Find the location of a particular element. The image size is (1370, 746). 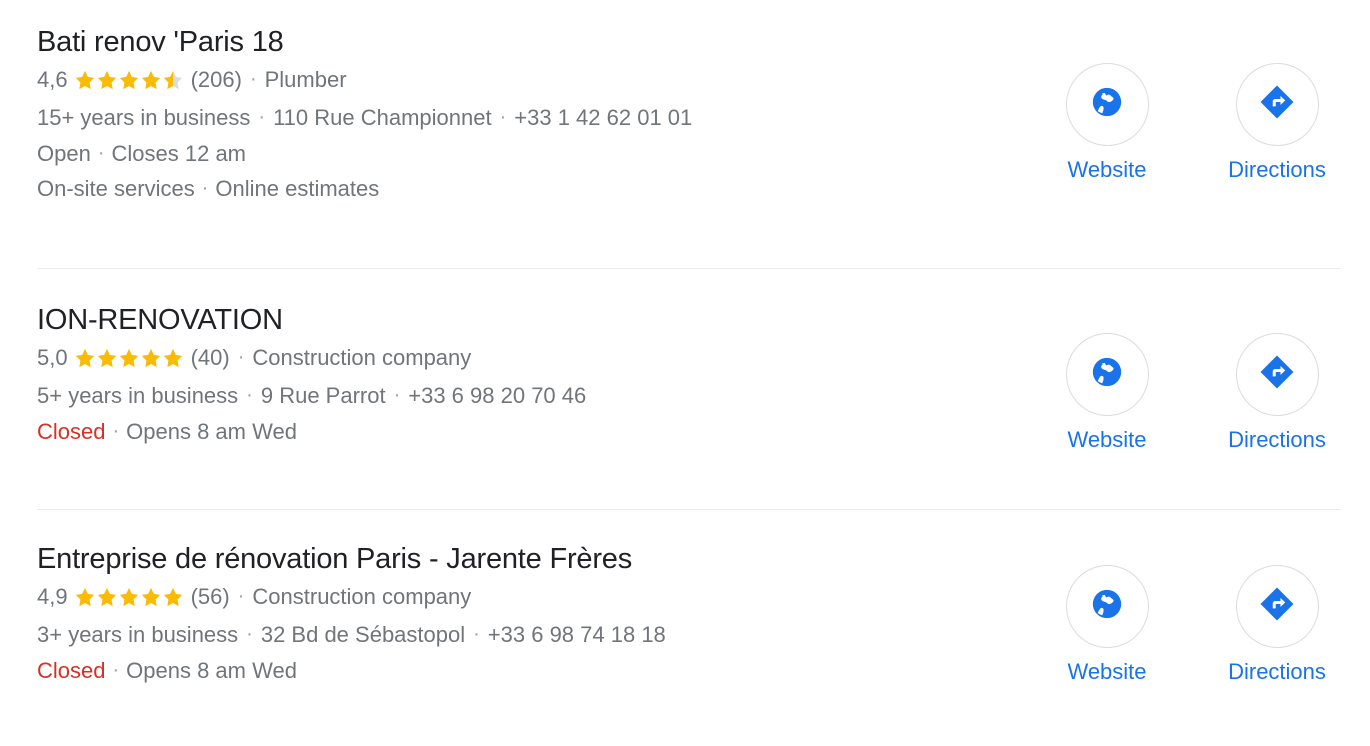

hours-text: Closes 12 am is located at coordinates (179, 153).